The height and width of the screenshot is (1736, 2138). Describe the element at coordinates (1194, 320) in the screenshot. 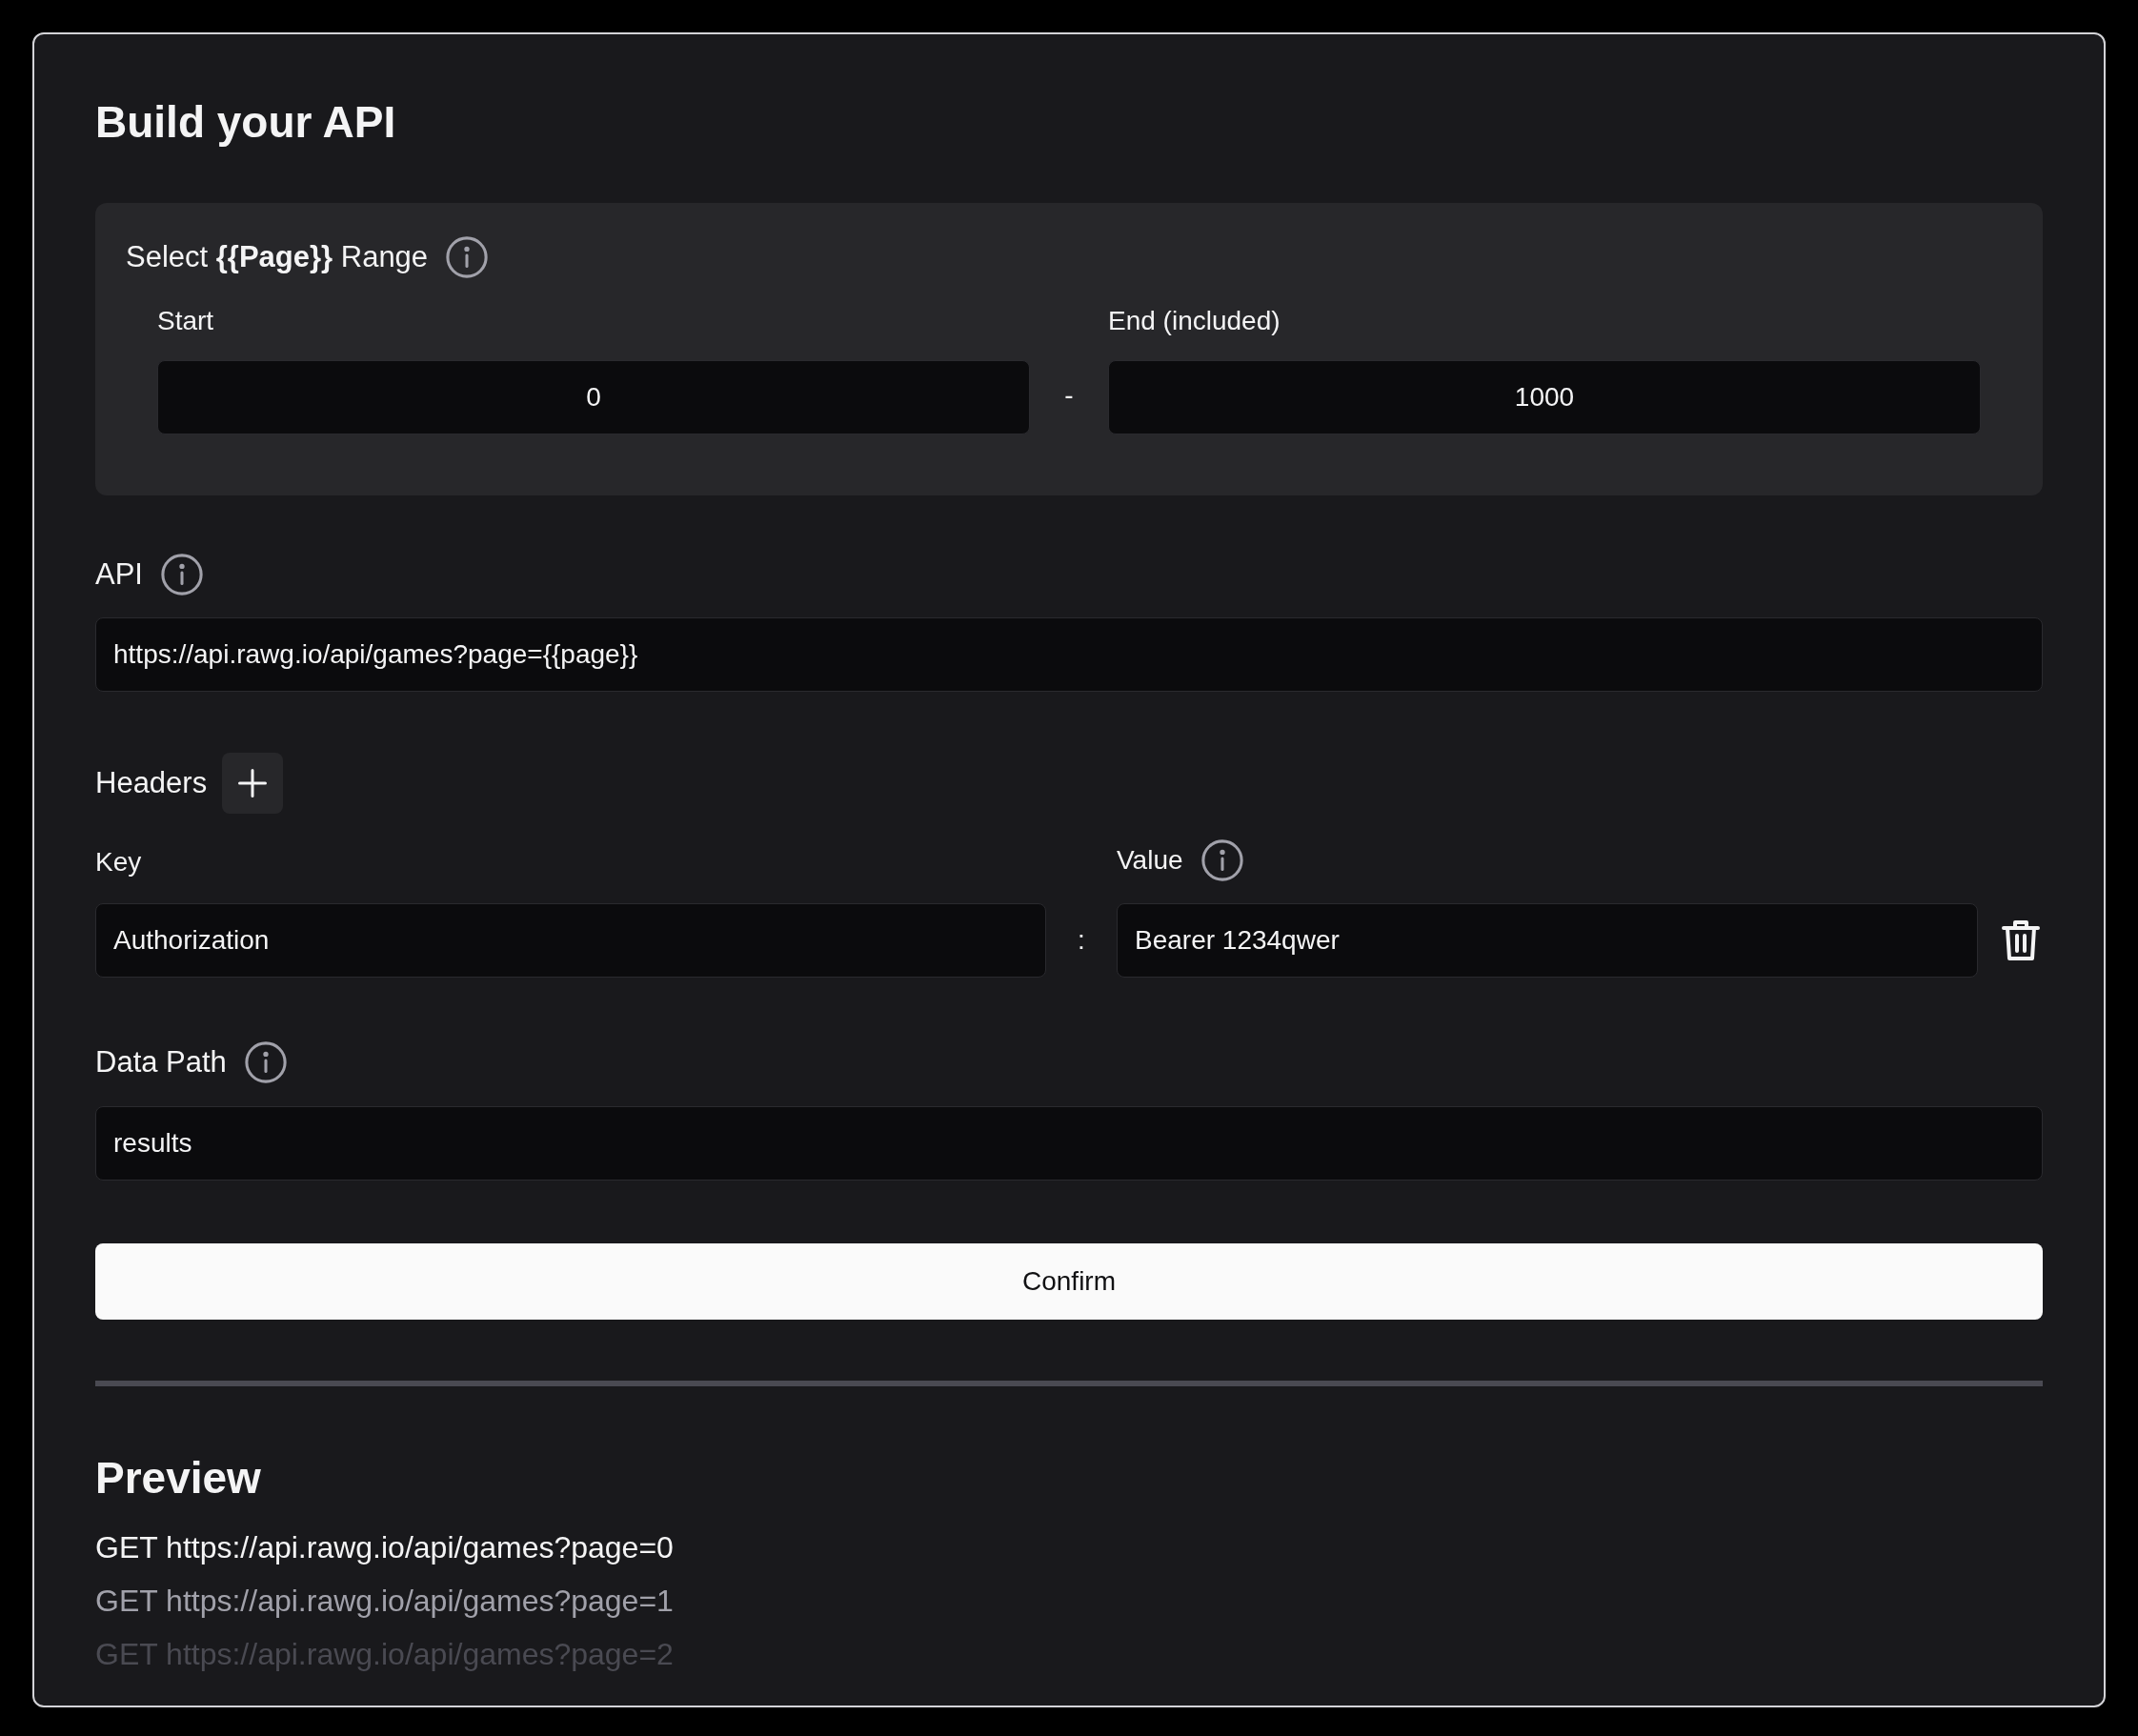

I see `end-label: End (included)` at that location.